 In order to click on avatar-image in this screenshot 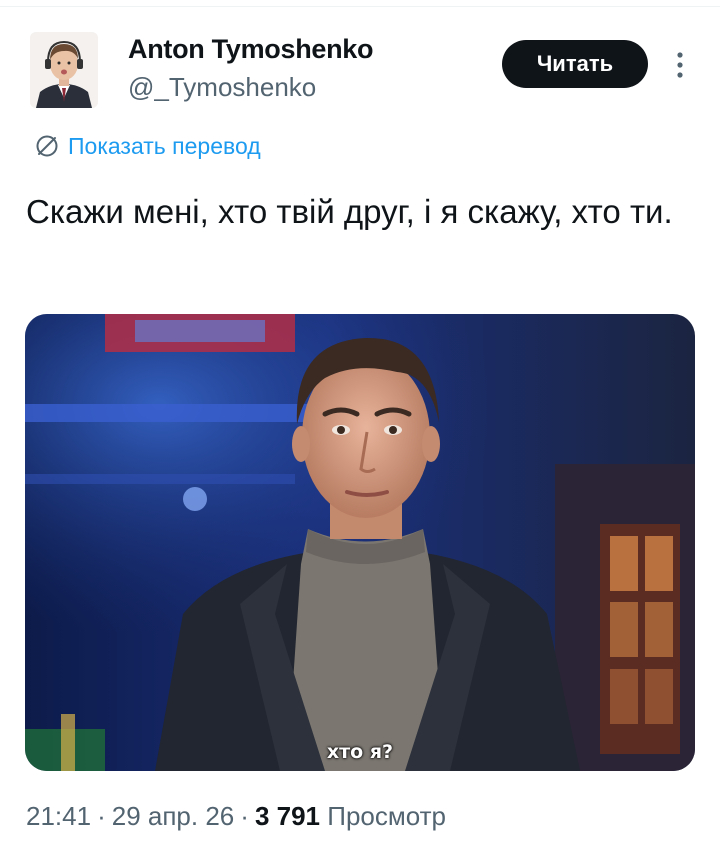, I will do `click(64, 70)`.